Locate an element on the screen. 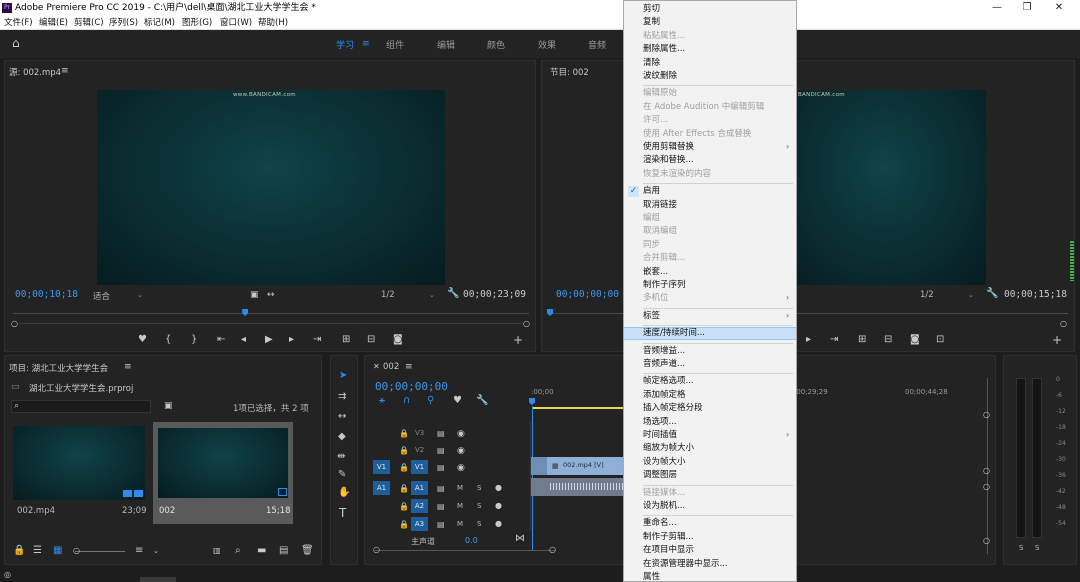 The image size is (1080, 582). list-view-icon: ☰ is located at coordinates (37, 551).